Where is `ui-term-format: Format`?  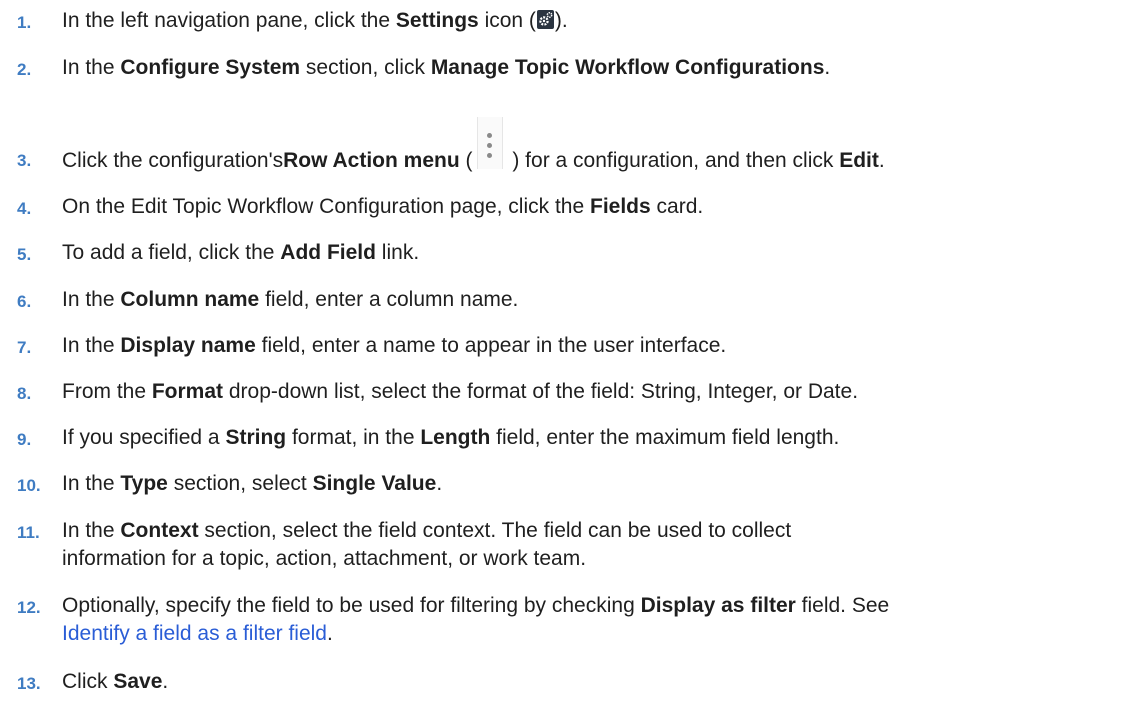
ui-term-format: Format is located at coordinates (187, 391).